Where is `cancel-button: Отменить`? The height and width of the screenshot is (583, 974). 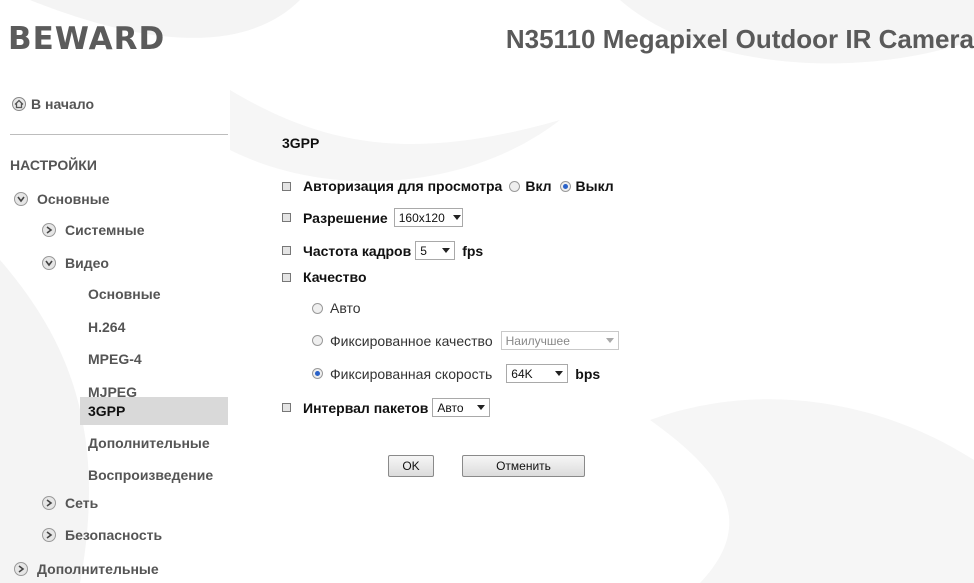
cancel-button: Отменить is located at coordinates (523, 466).